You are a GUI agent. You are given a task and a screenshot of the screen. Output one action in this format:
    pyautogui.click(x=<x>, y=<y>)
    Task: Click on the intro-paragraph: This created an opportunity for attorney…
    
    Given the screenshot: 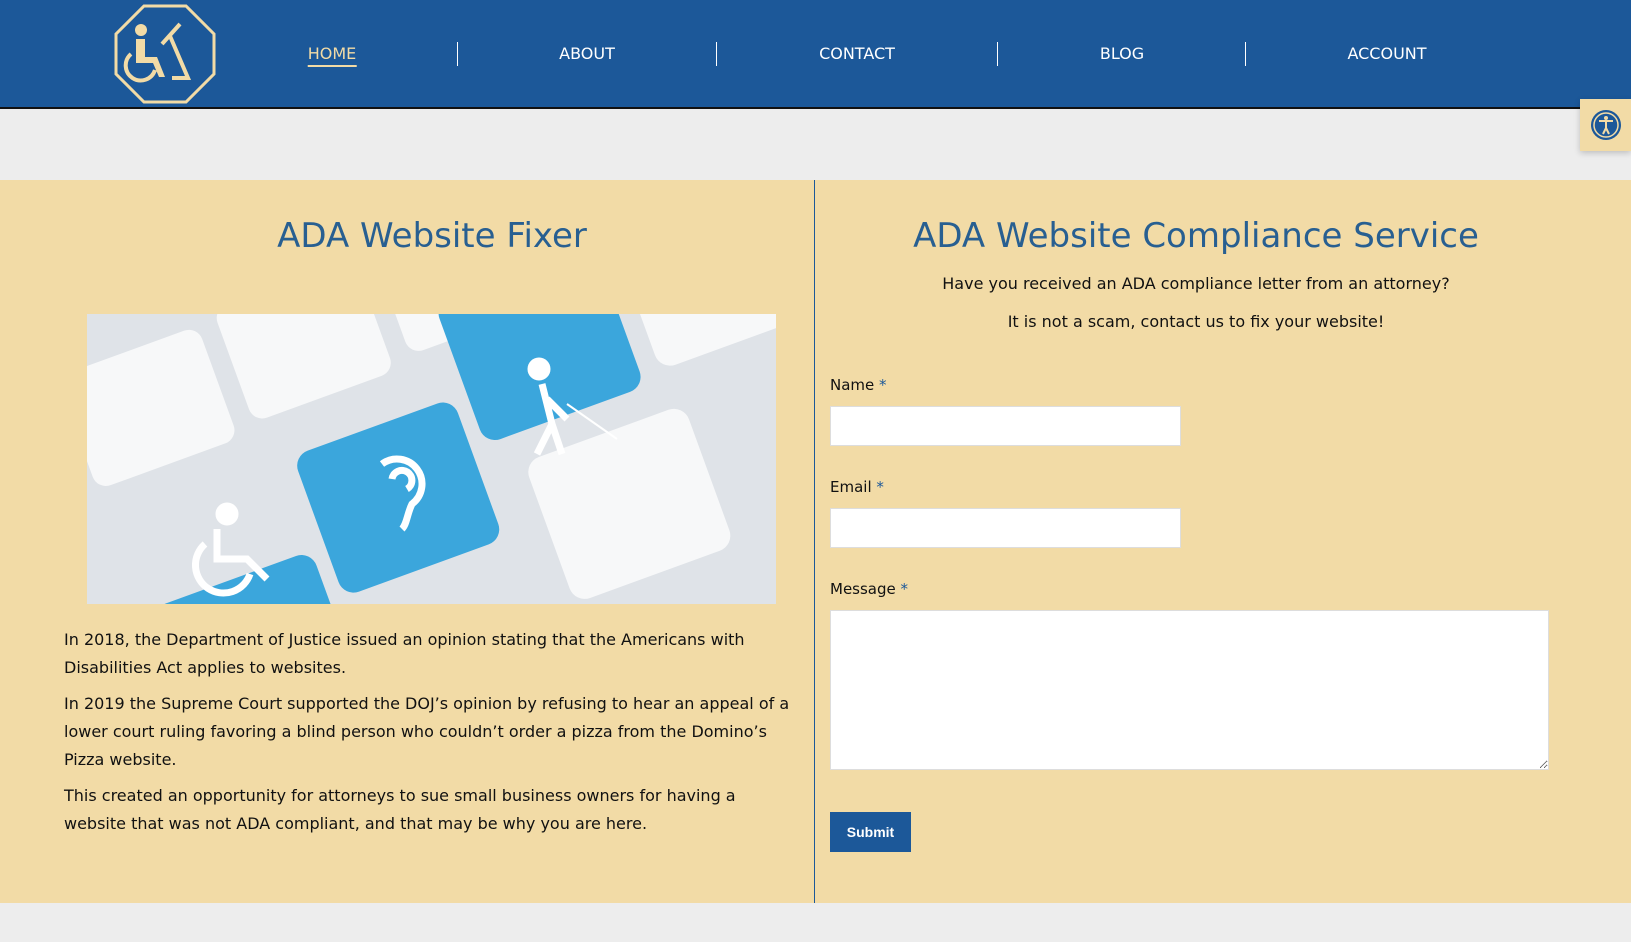 What is the action you would take?
    pyautogui.click(x=400, y=809)
    